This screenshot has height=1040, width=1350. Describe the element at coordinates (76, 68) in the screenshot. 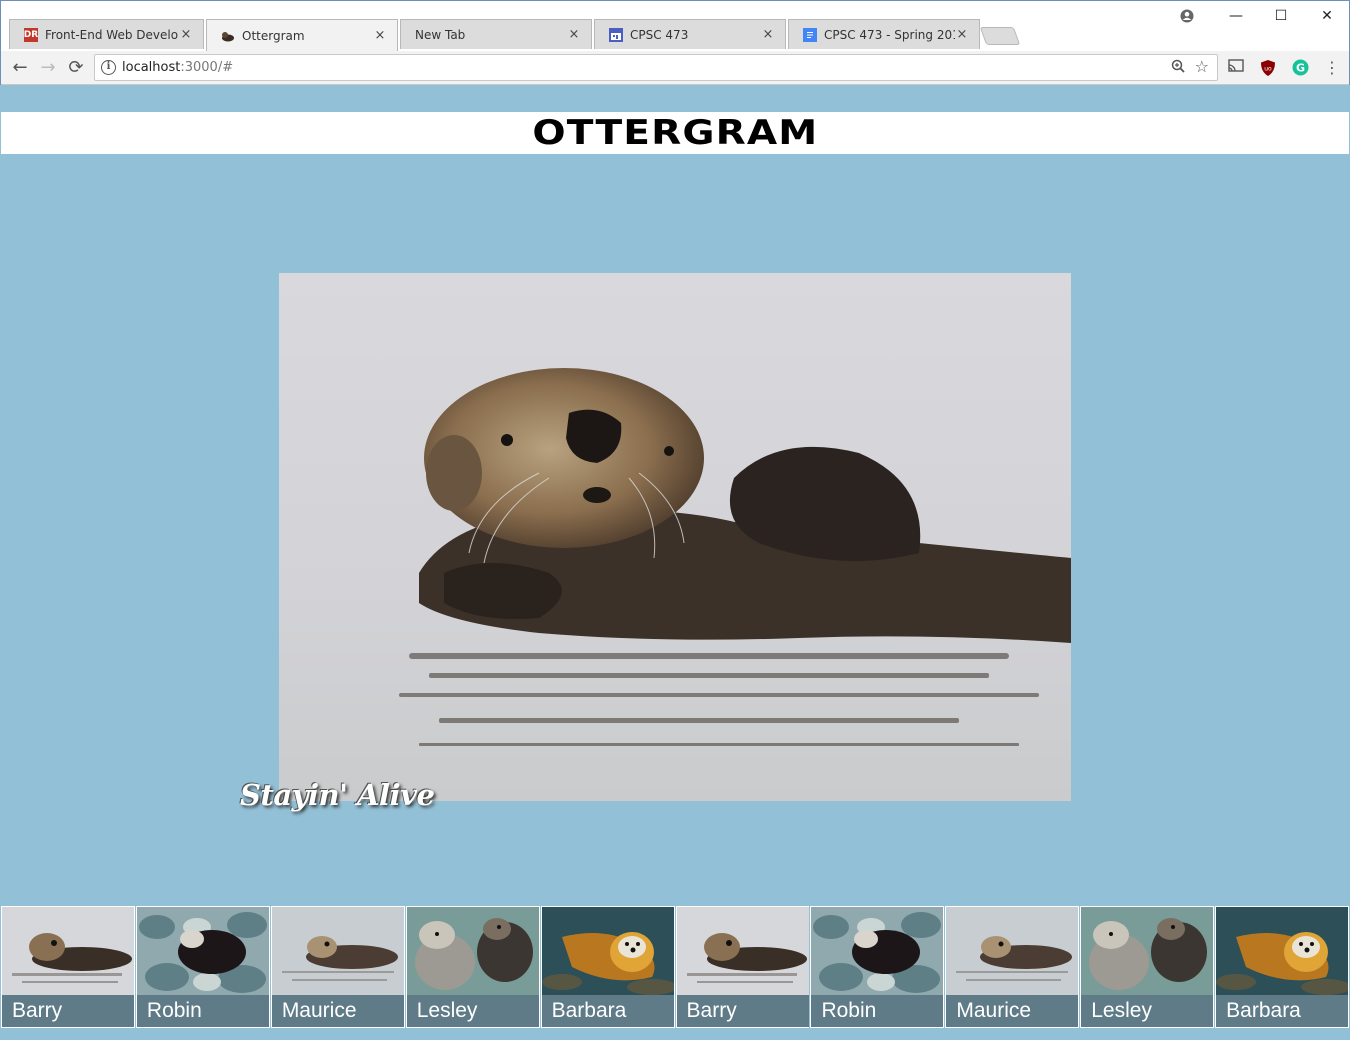

I see `reload-icon: ⟳` at that location.